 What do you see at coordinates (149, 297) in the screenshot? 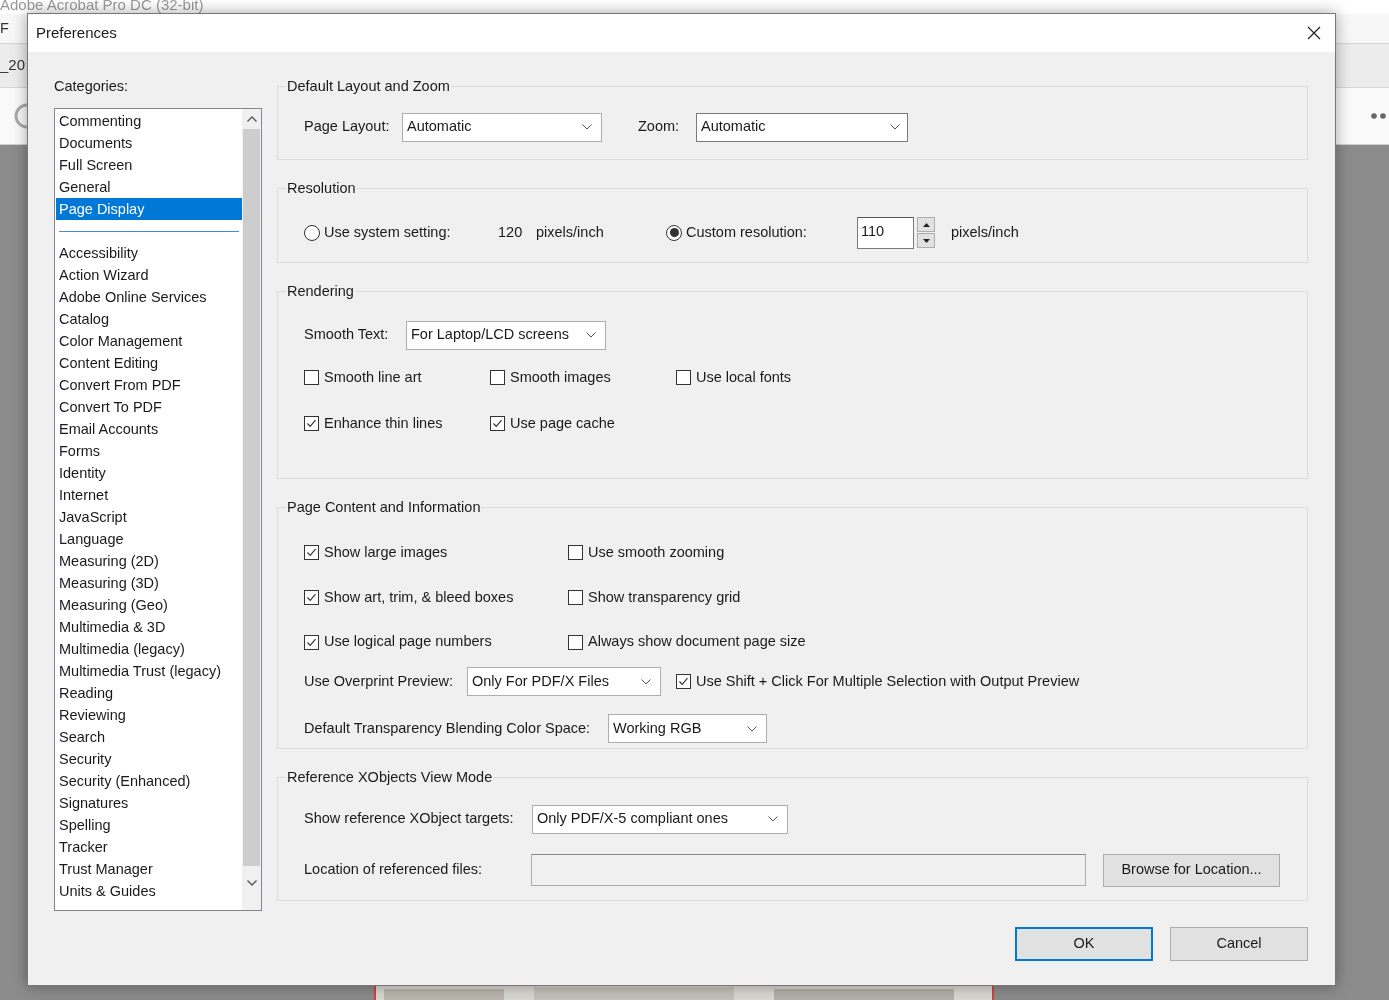
I see `category-item: Adobe Online Services` at bounding box center [149, 297].